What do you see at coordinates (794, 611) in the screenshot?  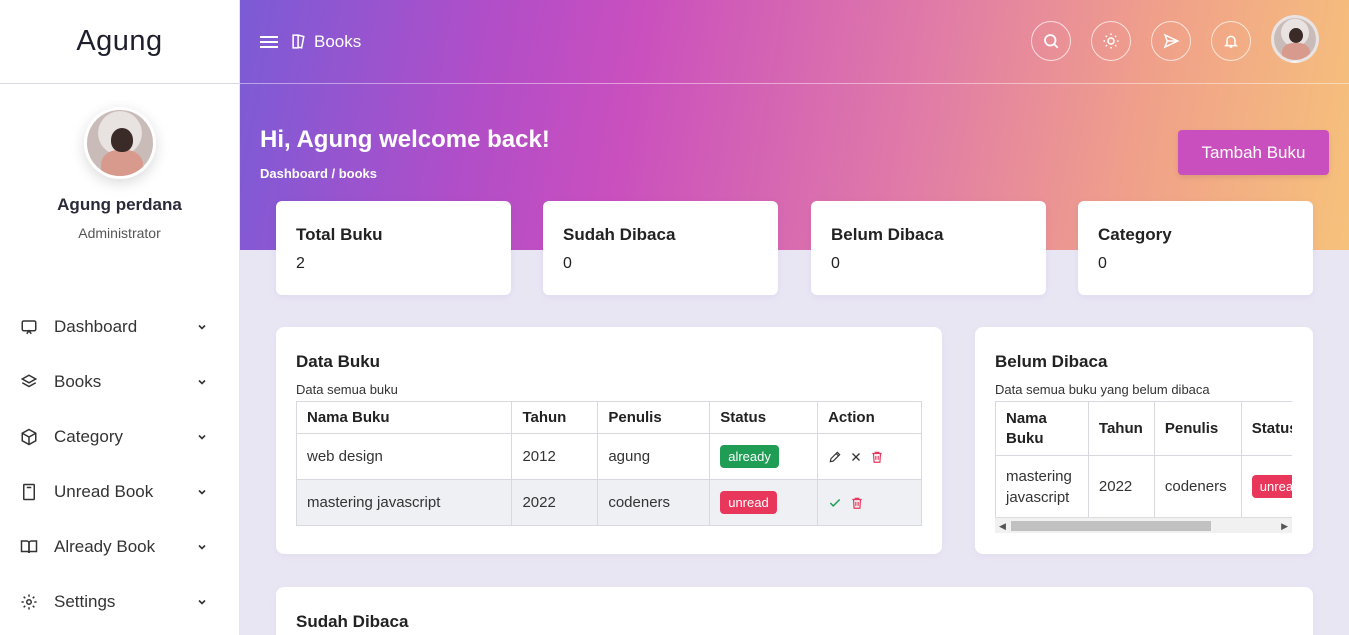 I see `sudah-dibaca-card: Sudah Dibaca` at bounding box center [794, 611].